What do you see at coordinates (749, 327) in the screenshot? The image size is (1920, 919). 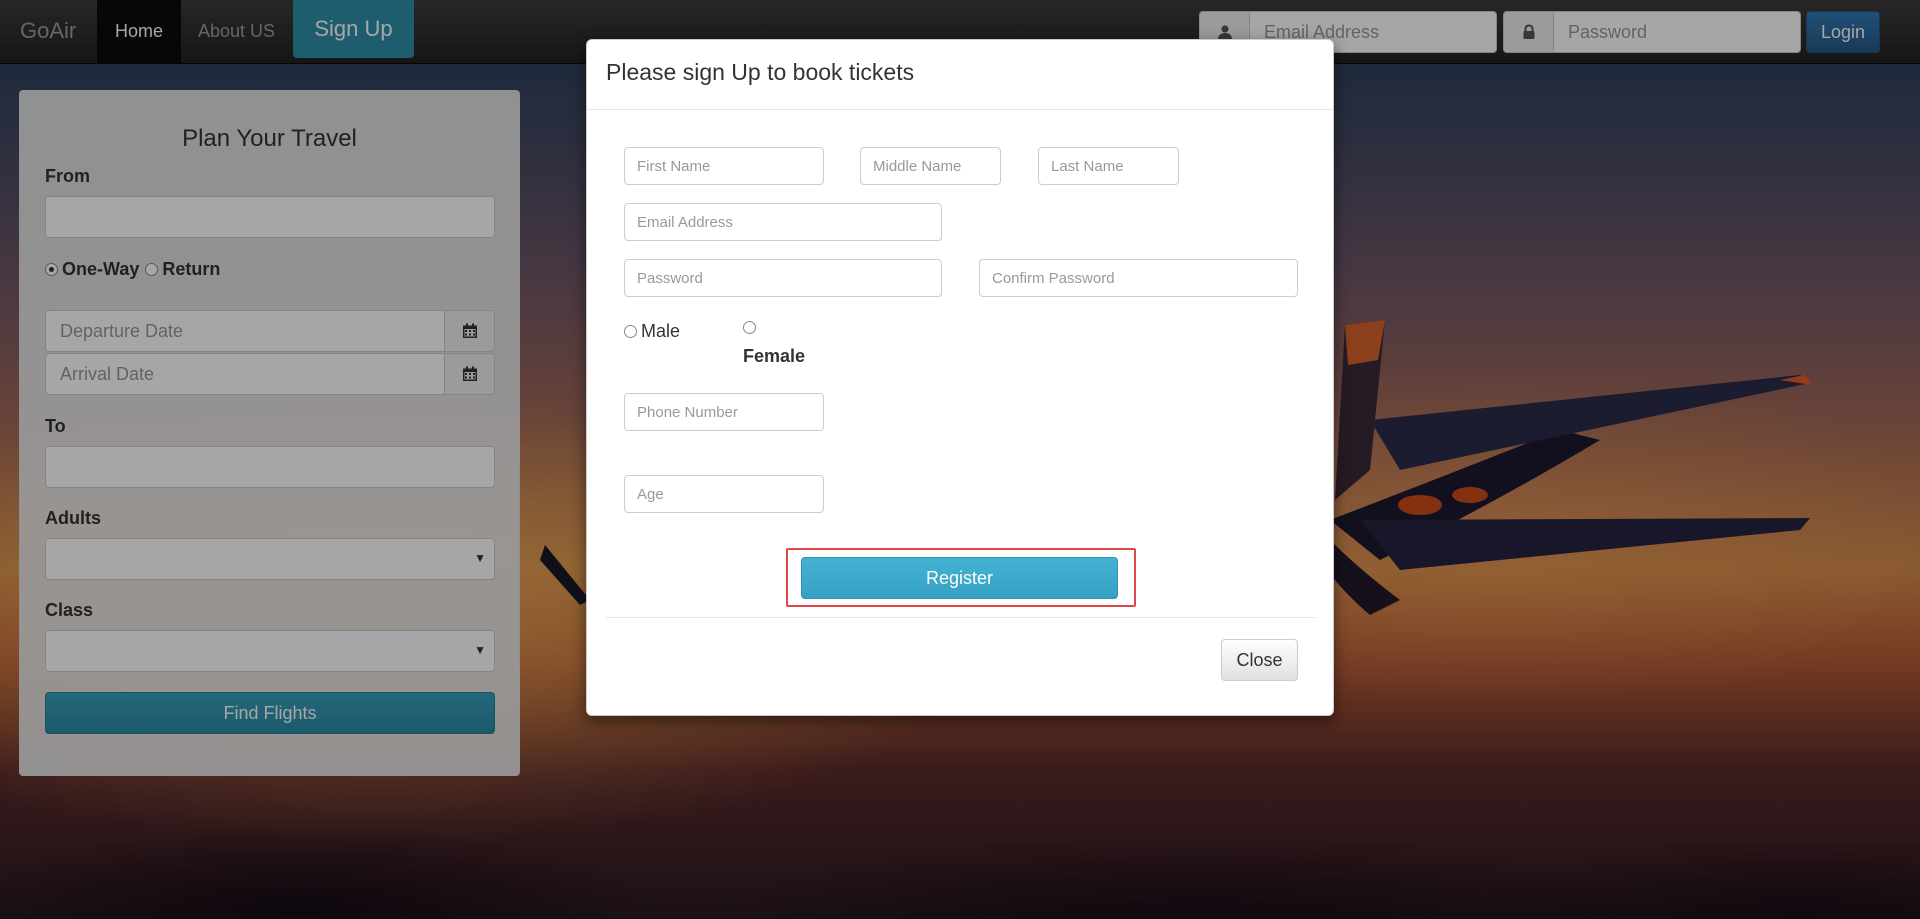 I see `female-radio` at bounding box center [749, 327].